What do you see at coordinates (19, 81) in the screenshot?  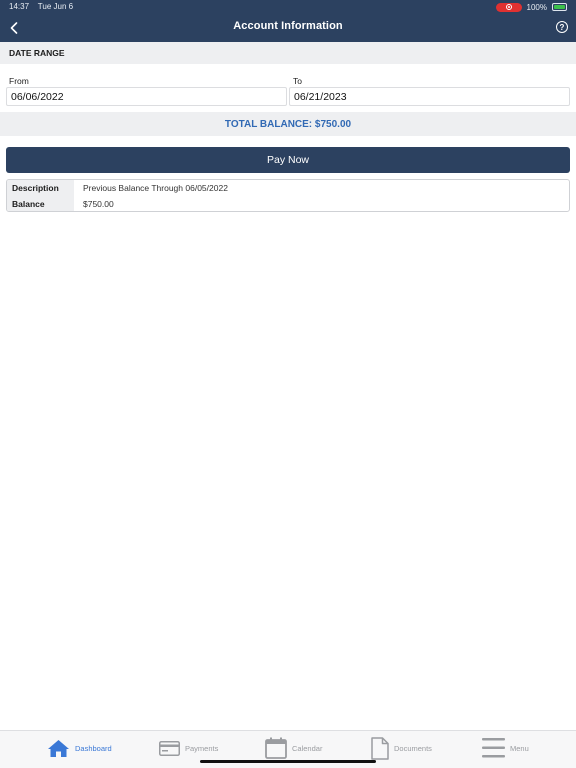 I see `from-label: From` at bounding box center [19, 81].